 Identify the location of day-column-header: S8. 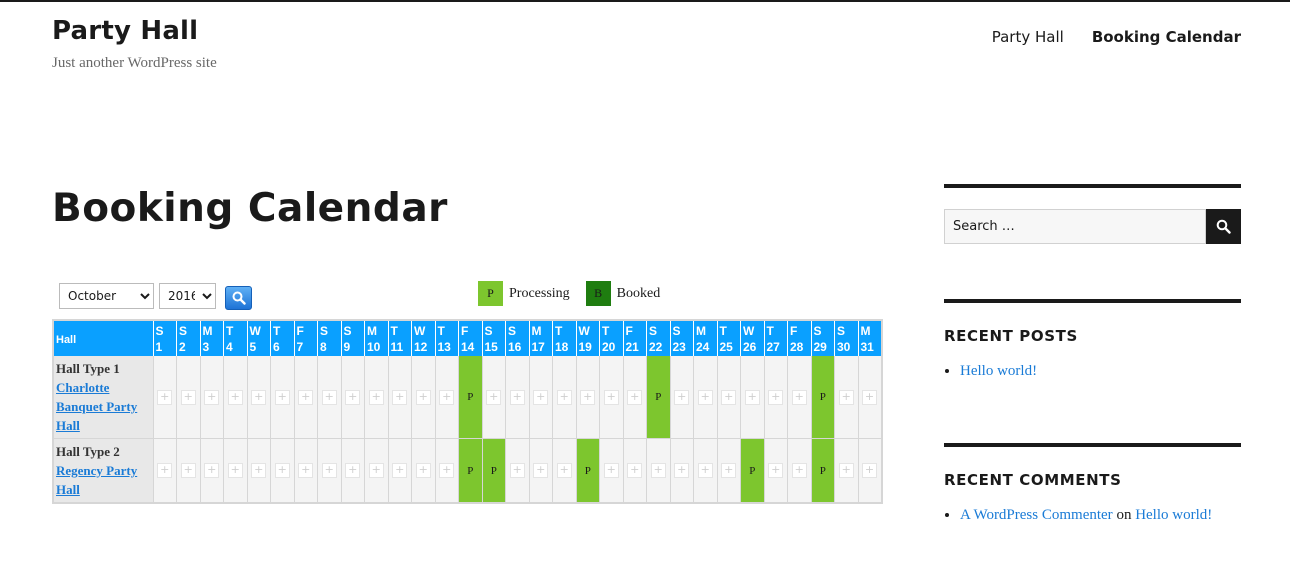
(329, 338).